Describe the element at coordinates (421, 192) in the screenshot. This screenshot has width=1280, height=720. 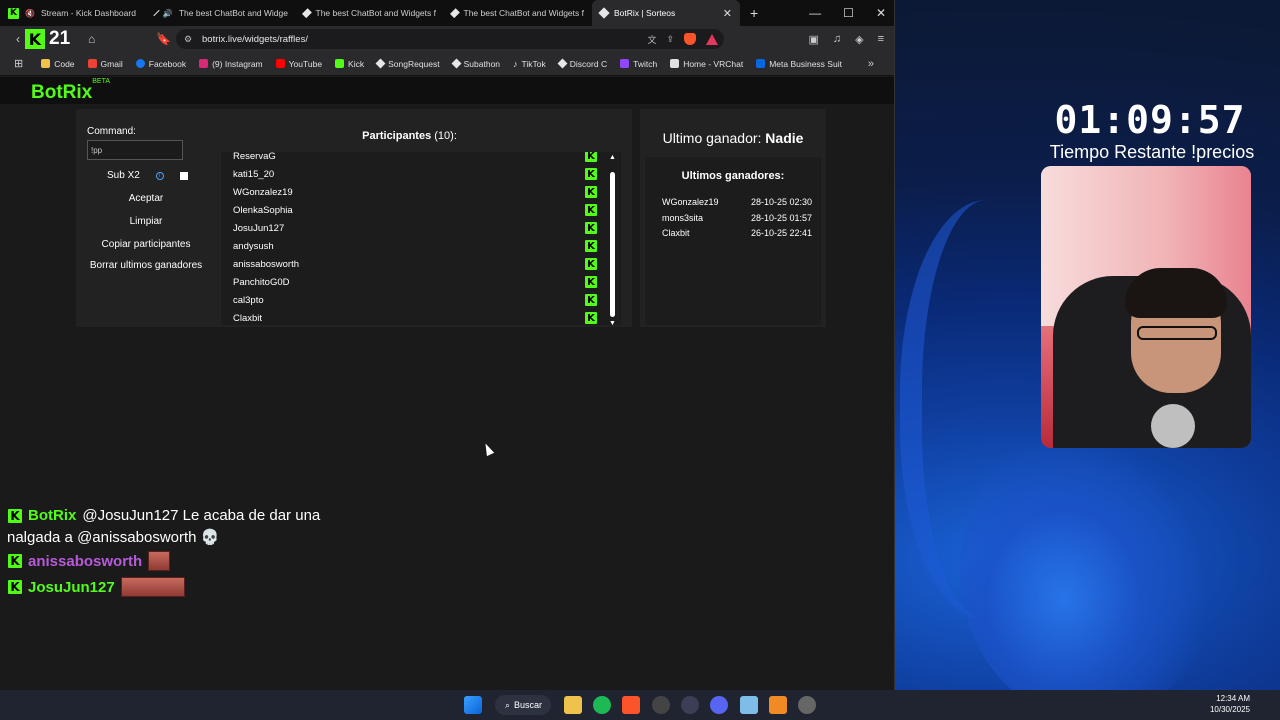
I see `participant-row: WGonzalez19 K` at that location.